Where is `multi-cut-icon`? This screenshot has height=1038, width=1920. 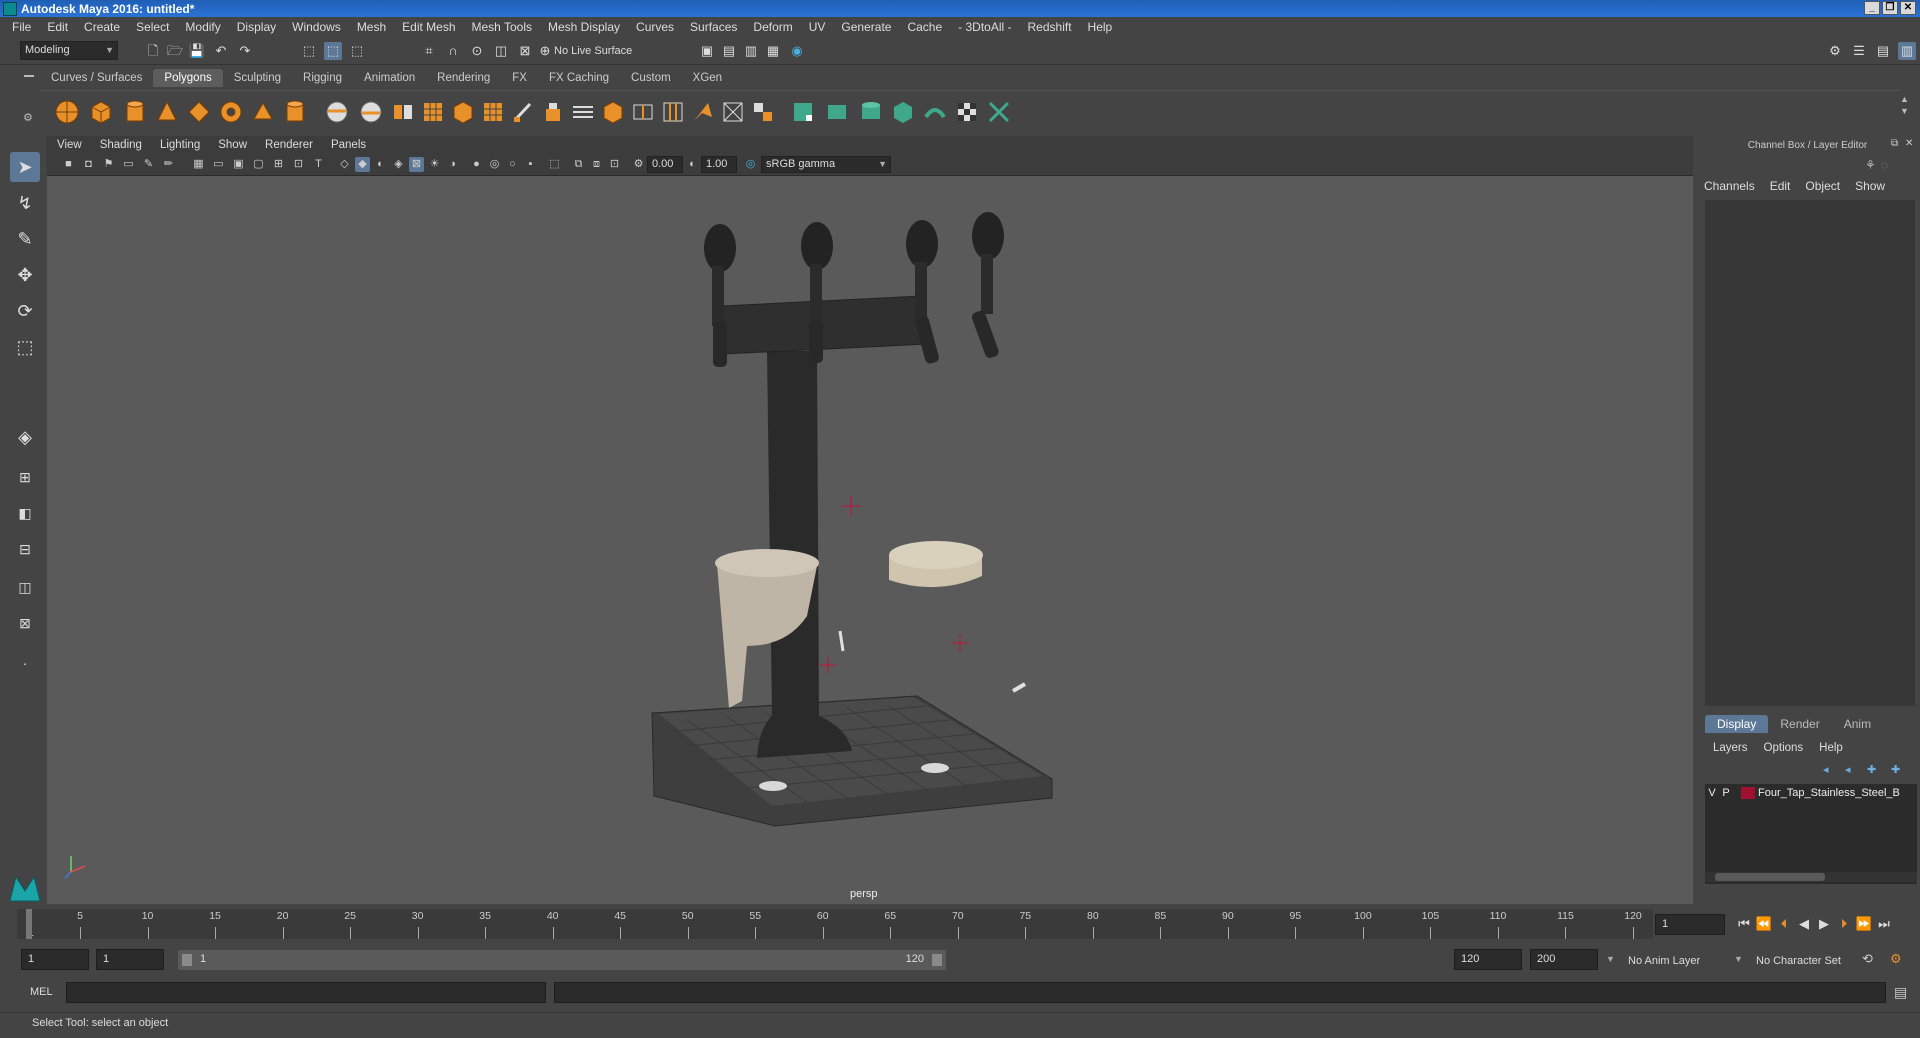 multi-cut-icon is located at coordinates (523, 112).